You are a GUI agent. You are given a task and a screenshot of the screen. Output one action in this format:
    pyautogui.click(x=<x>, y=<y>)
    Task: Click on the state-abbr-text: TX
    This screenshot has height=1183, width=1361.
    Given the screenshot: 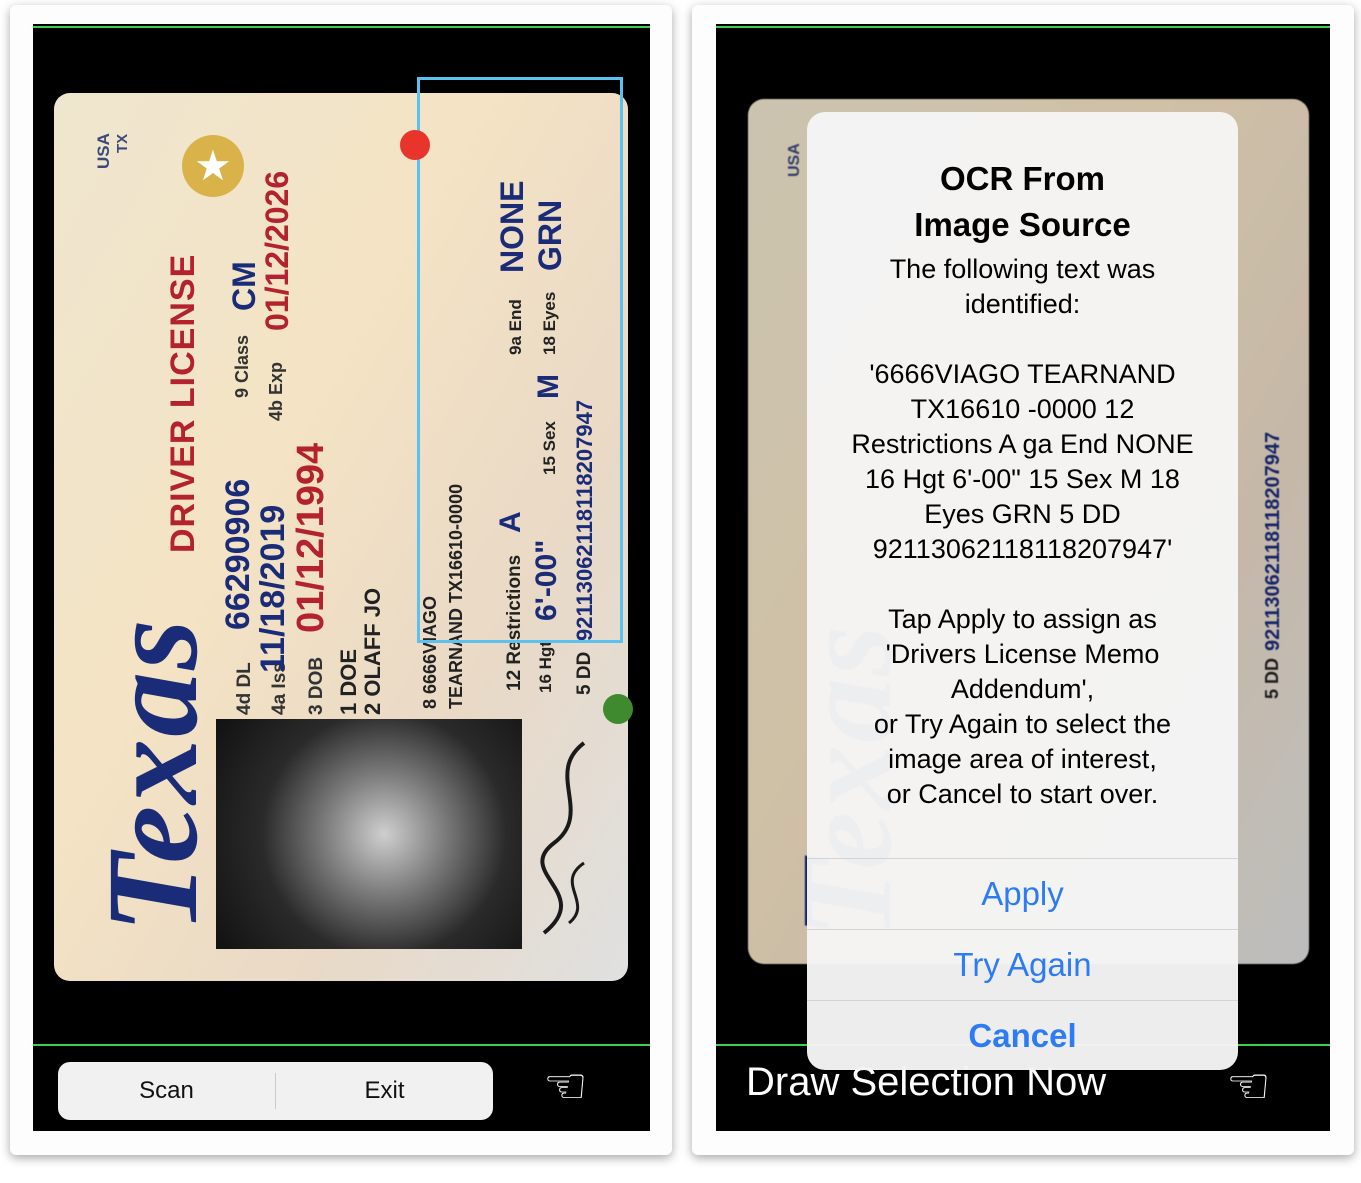 What is the action you would take?
    pyautogui.click(x=122, y=143)
    